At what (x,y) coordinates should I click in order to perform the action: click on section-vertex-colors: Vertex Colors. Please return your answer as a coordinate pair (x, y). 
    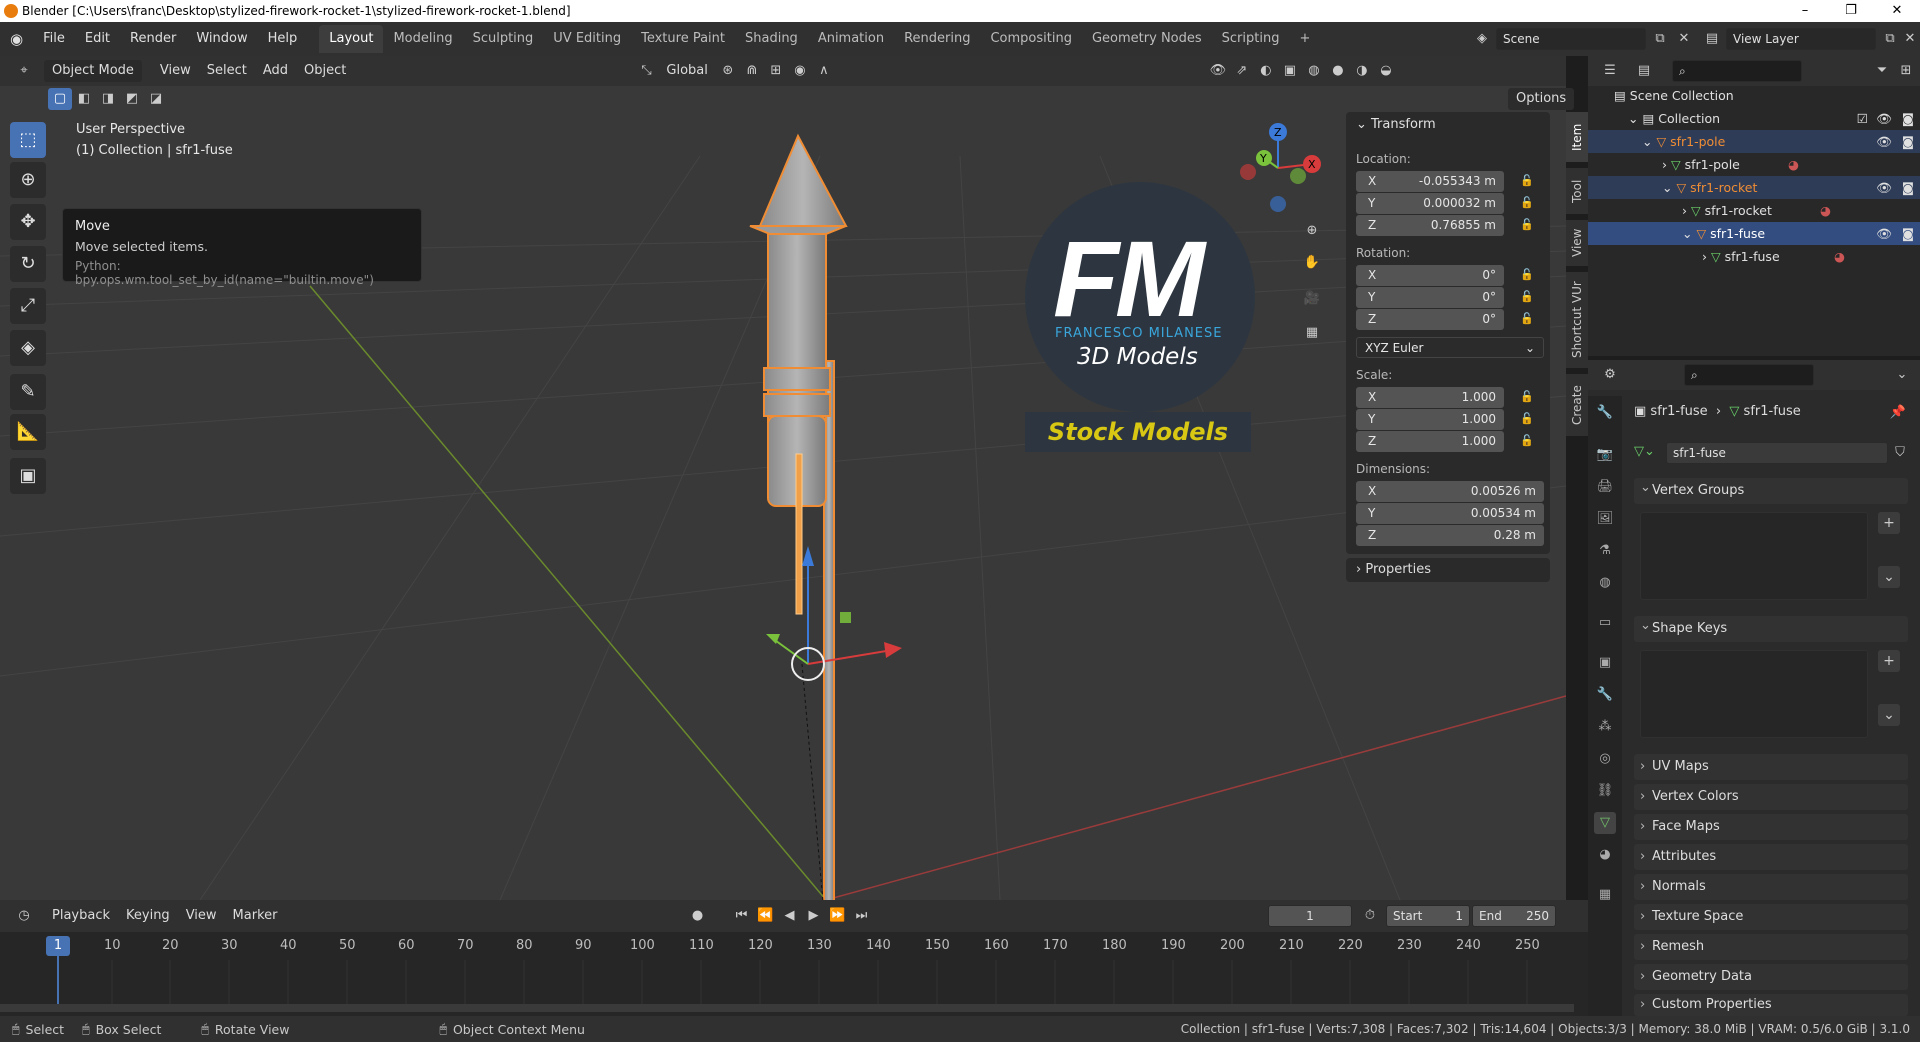
    Looking at the image, I should click on (1771, 797).